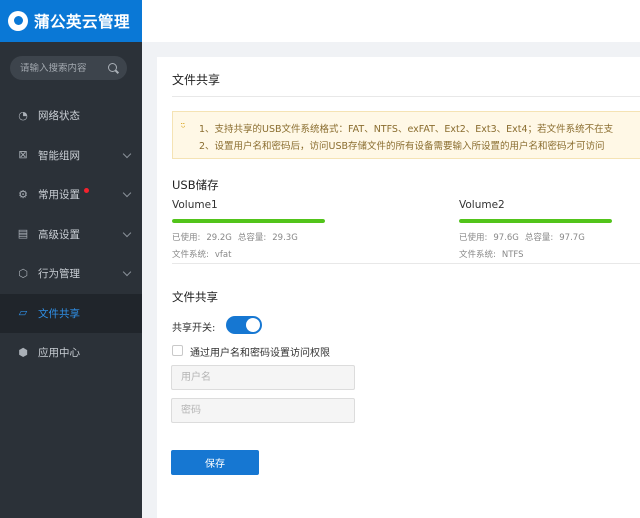 The height and width of the screenshot is (518, 640). I want to click on volume-name: Volume1, so click(195, 205).